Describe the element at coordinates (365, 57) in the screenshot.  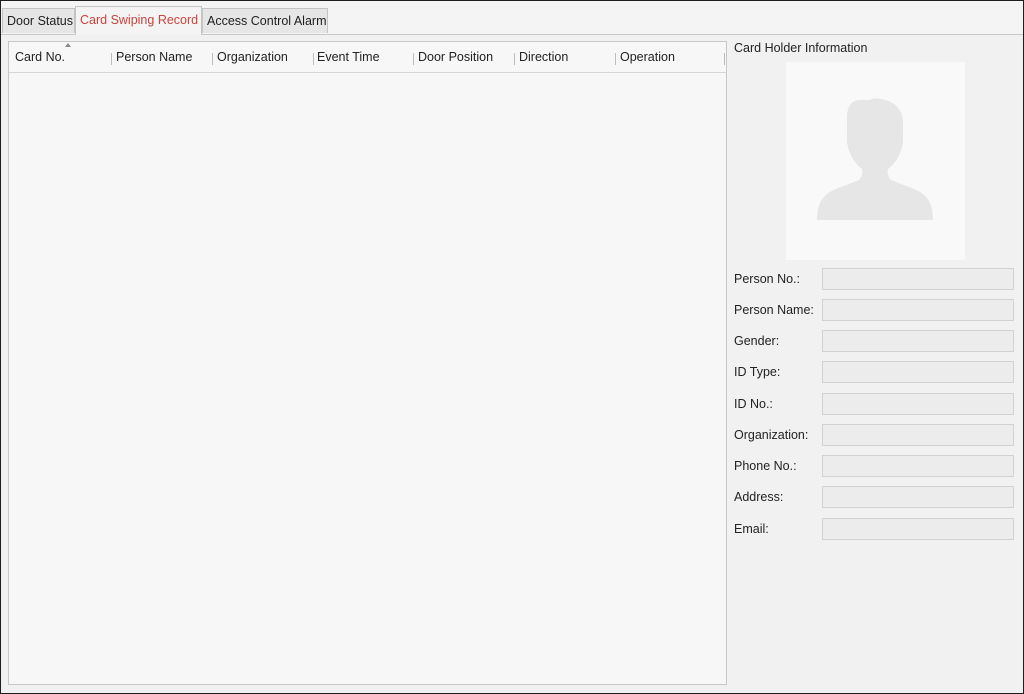
I see `column-header-event-time: Event Time` at that location.